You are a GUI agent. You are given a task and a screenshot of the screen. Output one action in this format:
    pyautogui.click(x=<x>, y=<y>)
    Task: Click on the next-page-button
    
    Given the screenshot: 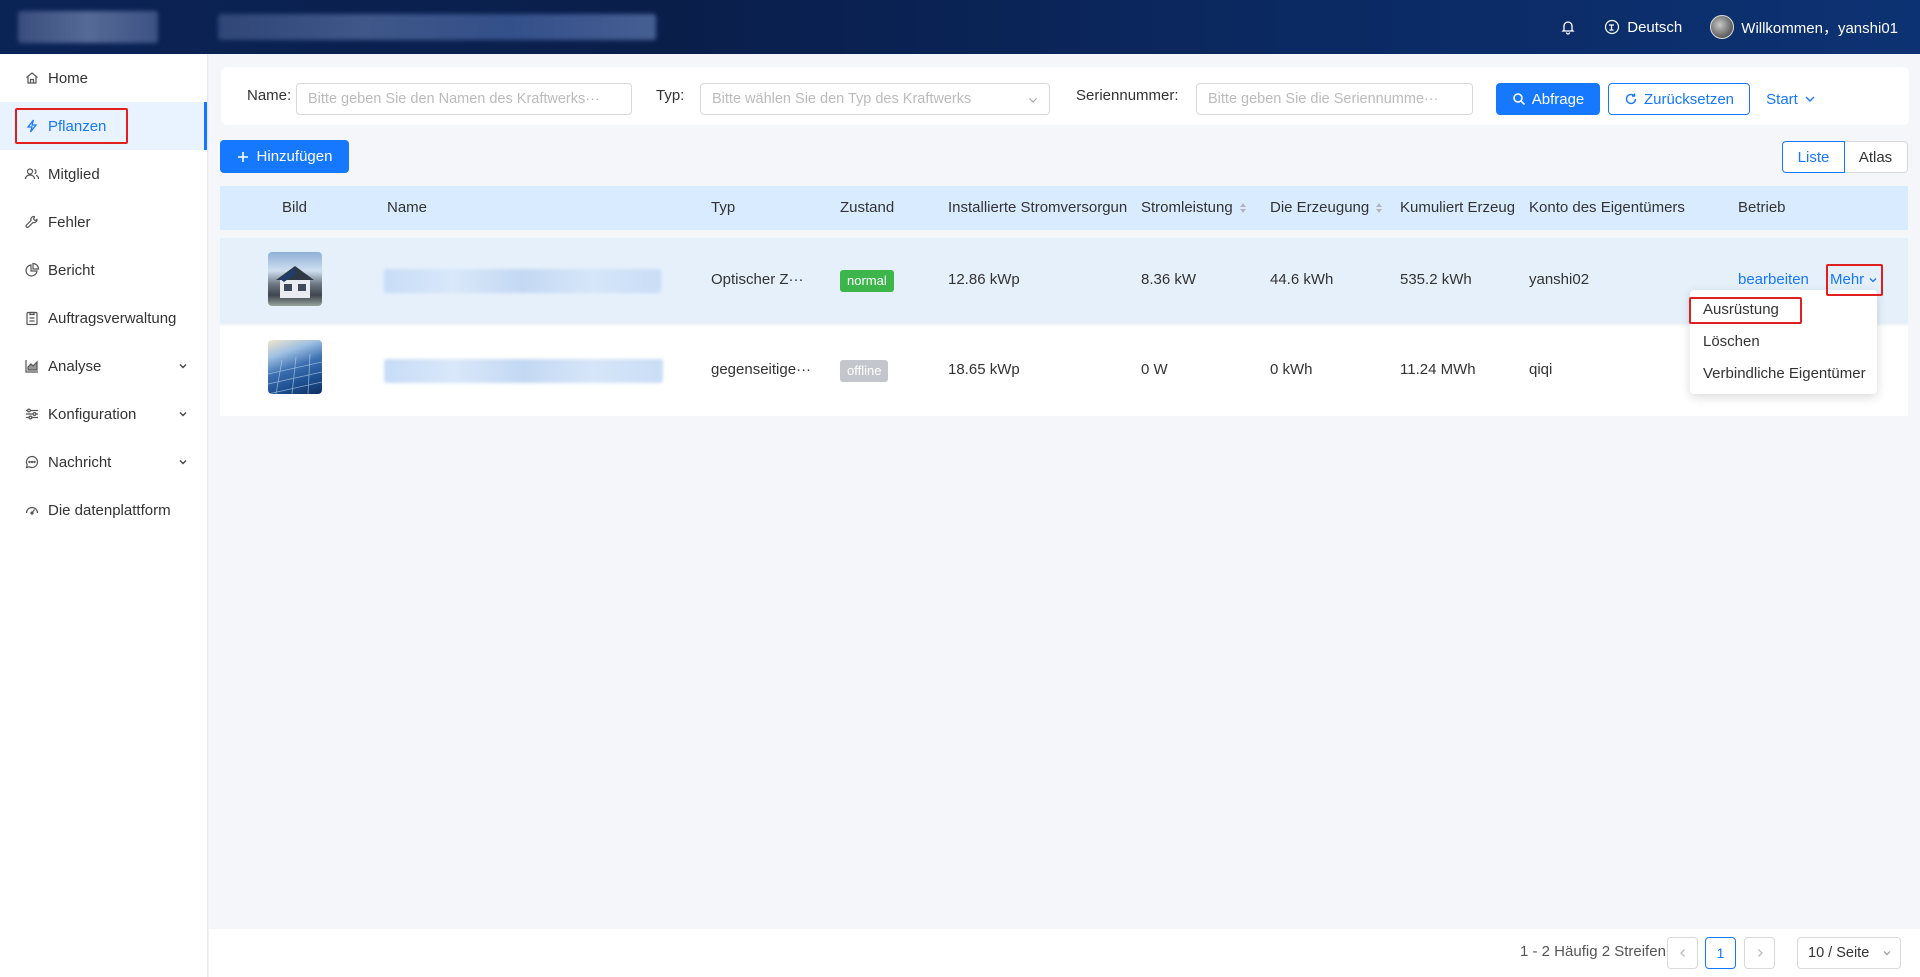 What is the action you would take?
    pyautogui.click(x=1759, y=953)
    